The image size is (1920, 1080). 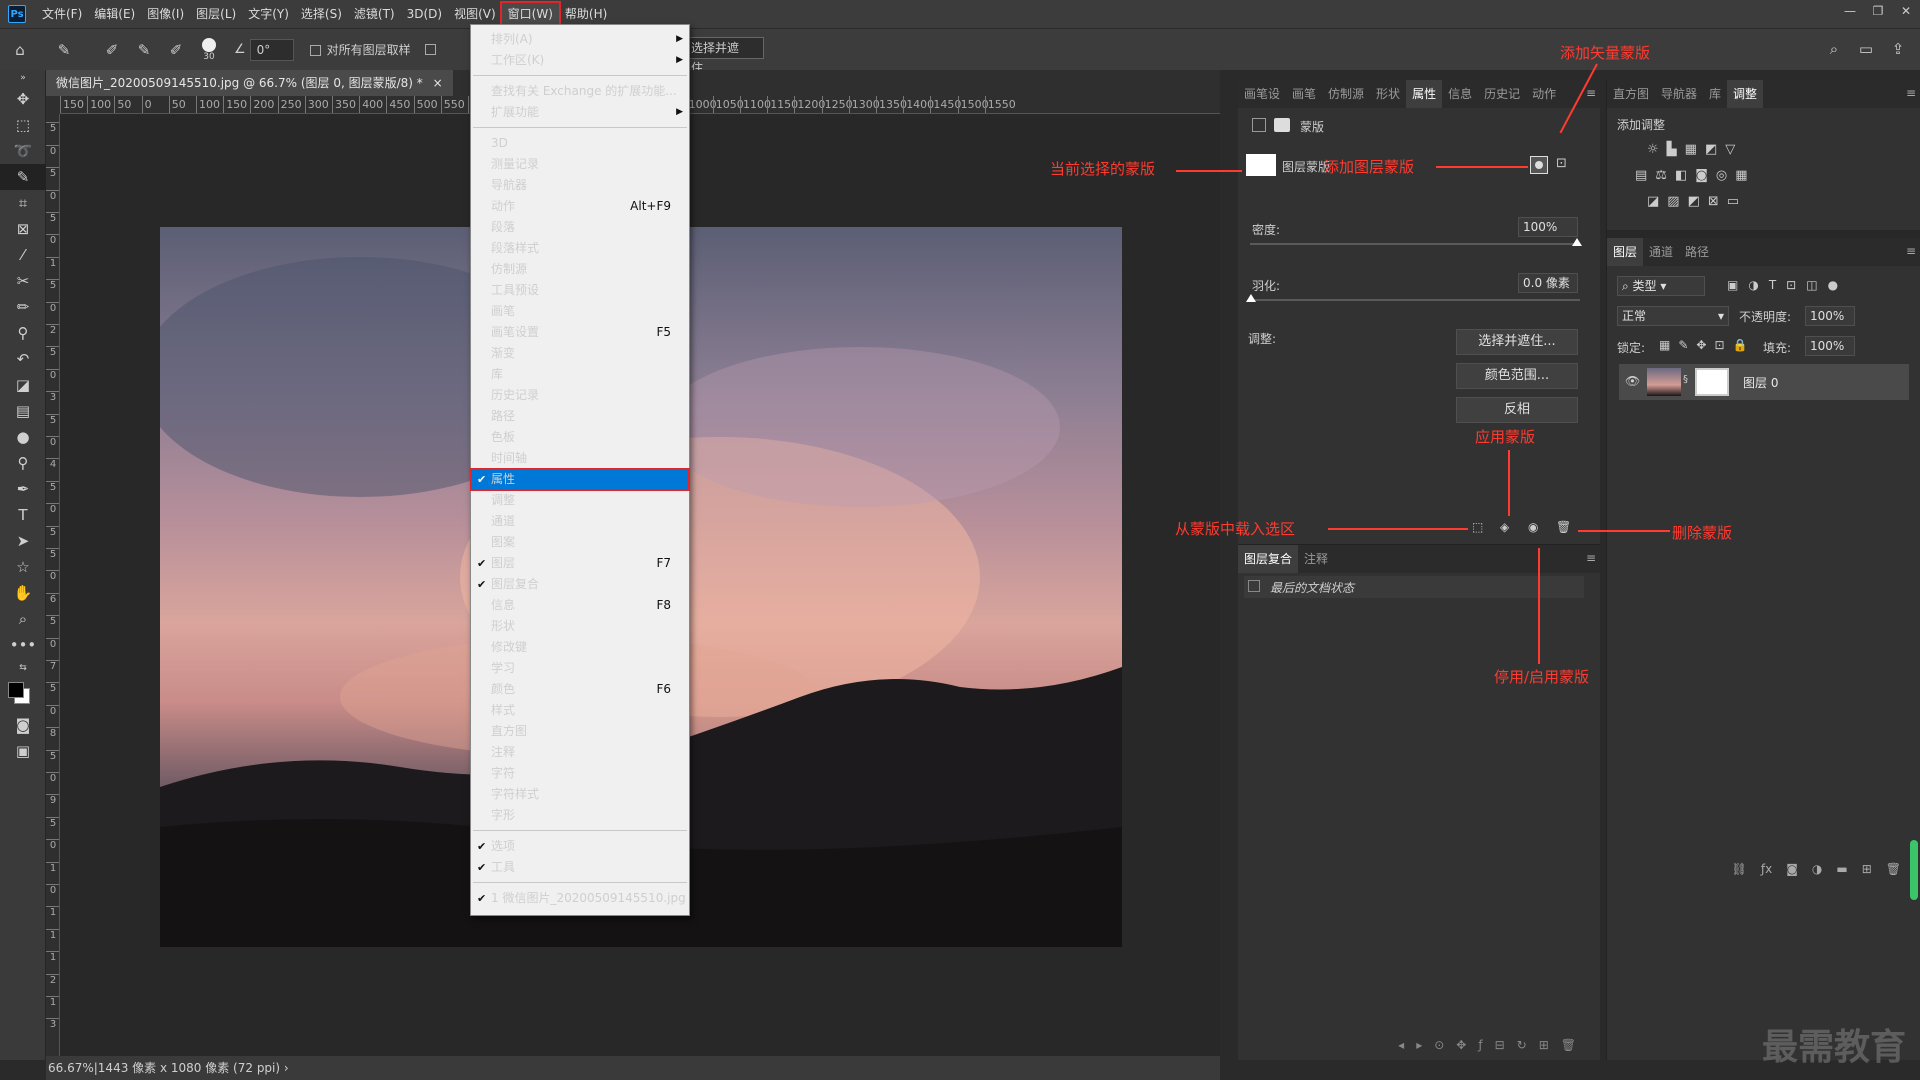 What do you see at coordinates (1712, 382) in the screenshot?
I see `layer-mask-thumbnail` at bounding box center [1712, 382].